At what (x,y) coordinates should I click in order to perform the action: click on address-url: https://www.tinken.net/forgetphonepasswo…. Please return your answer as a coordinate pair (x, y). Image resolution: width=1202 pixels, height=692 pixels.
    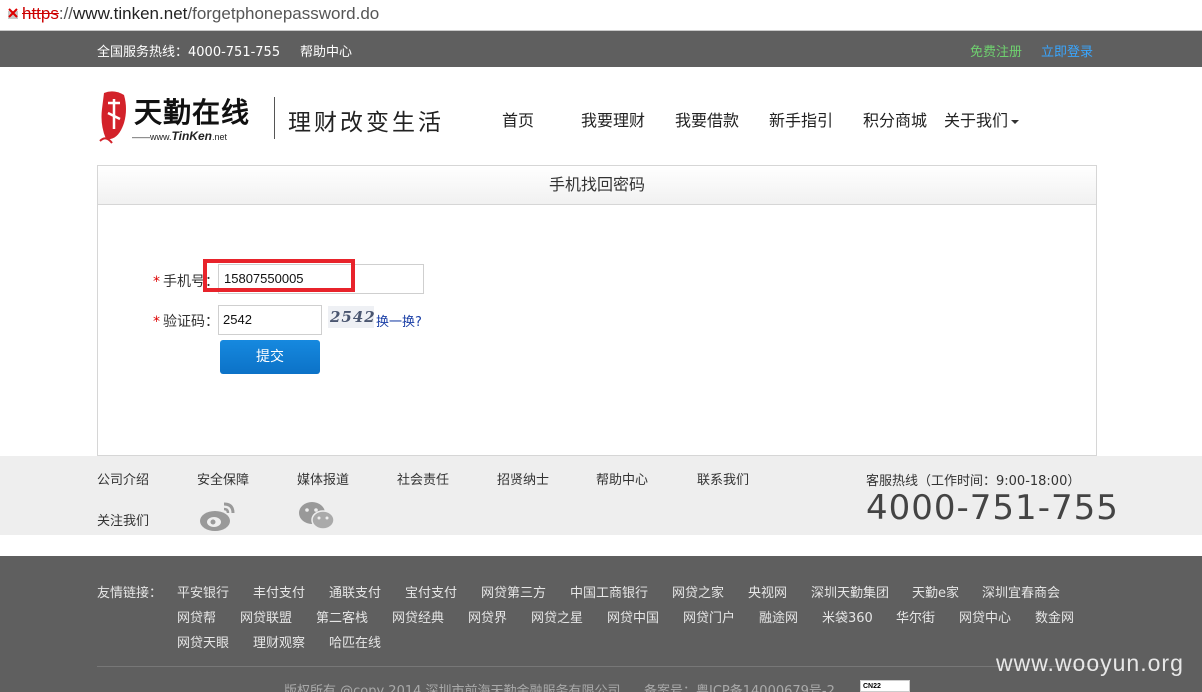
    Looking at the image, I should click on (200, 14).